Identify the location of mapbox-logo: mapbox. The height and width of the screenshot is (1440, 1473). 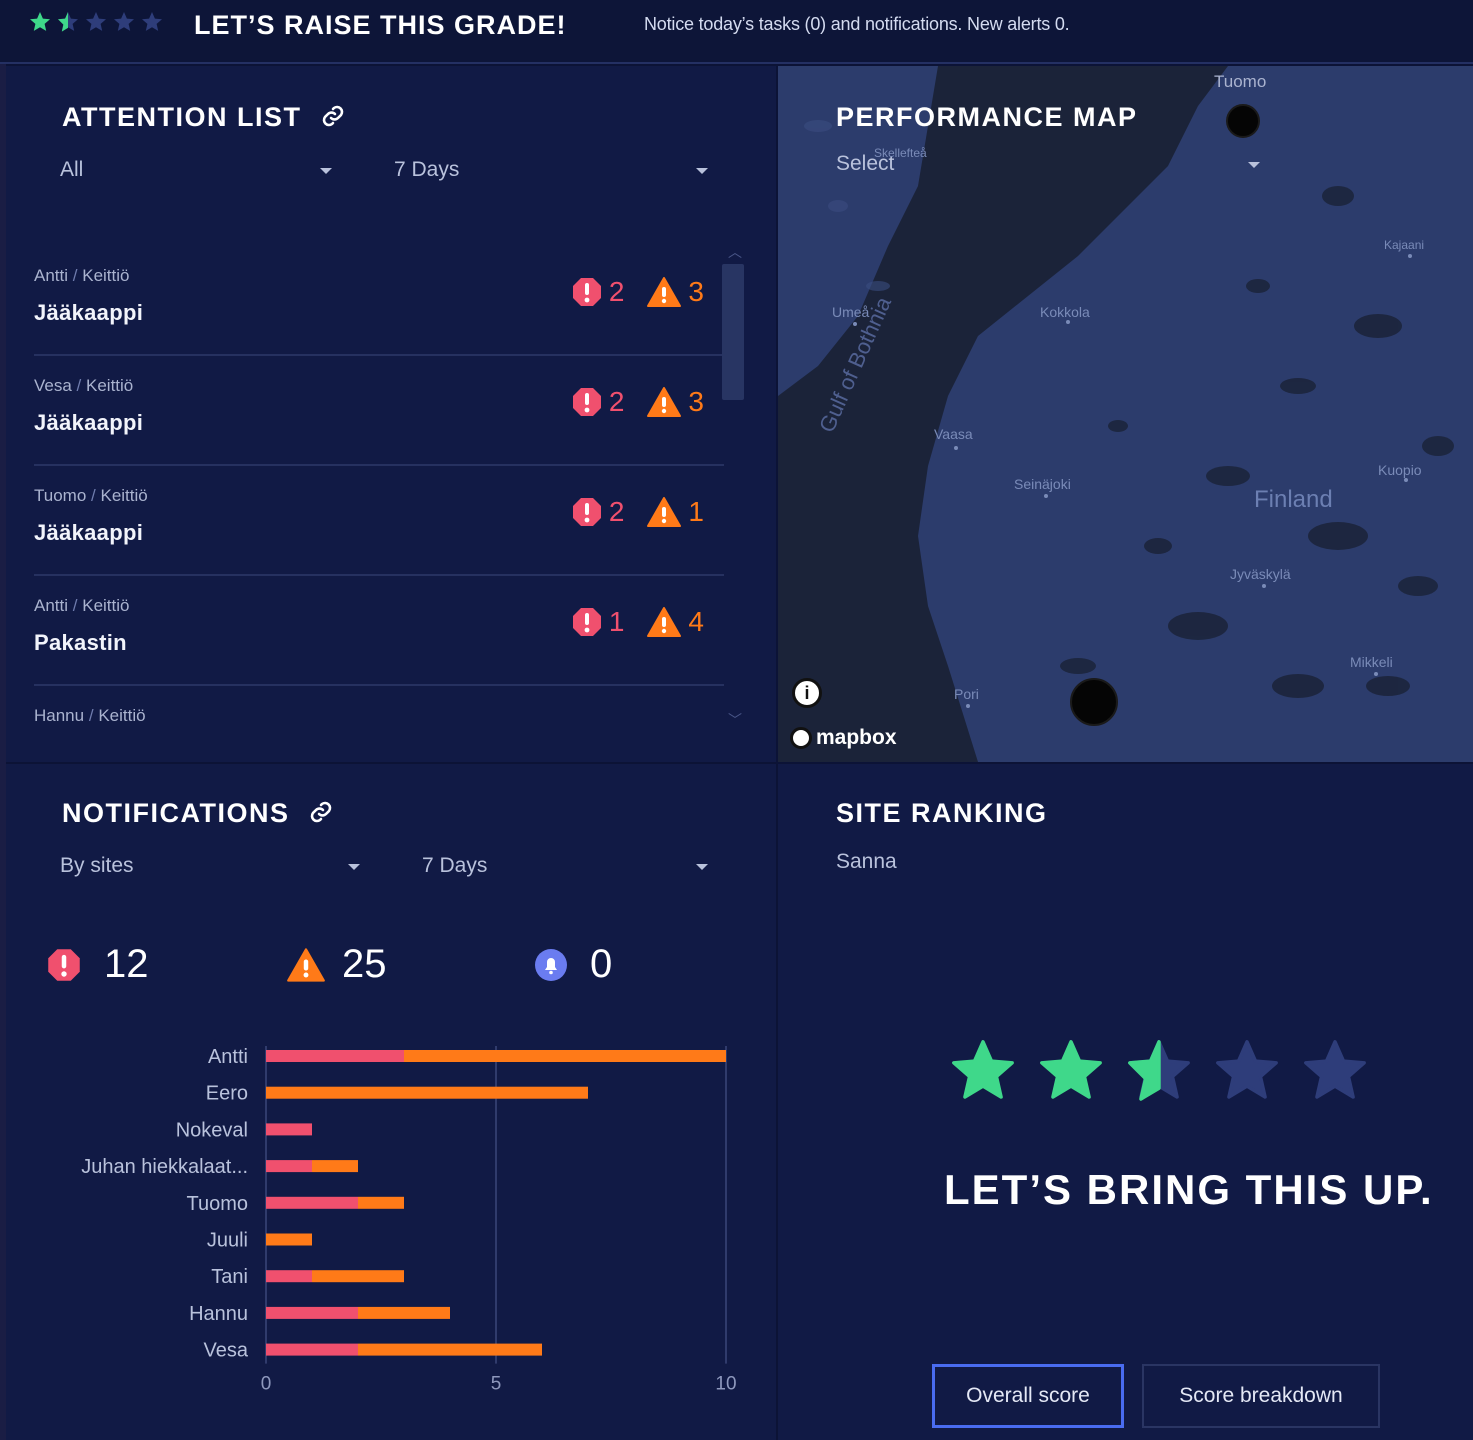
(843, 738).